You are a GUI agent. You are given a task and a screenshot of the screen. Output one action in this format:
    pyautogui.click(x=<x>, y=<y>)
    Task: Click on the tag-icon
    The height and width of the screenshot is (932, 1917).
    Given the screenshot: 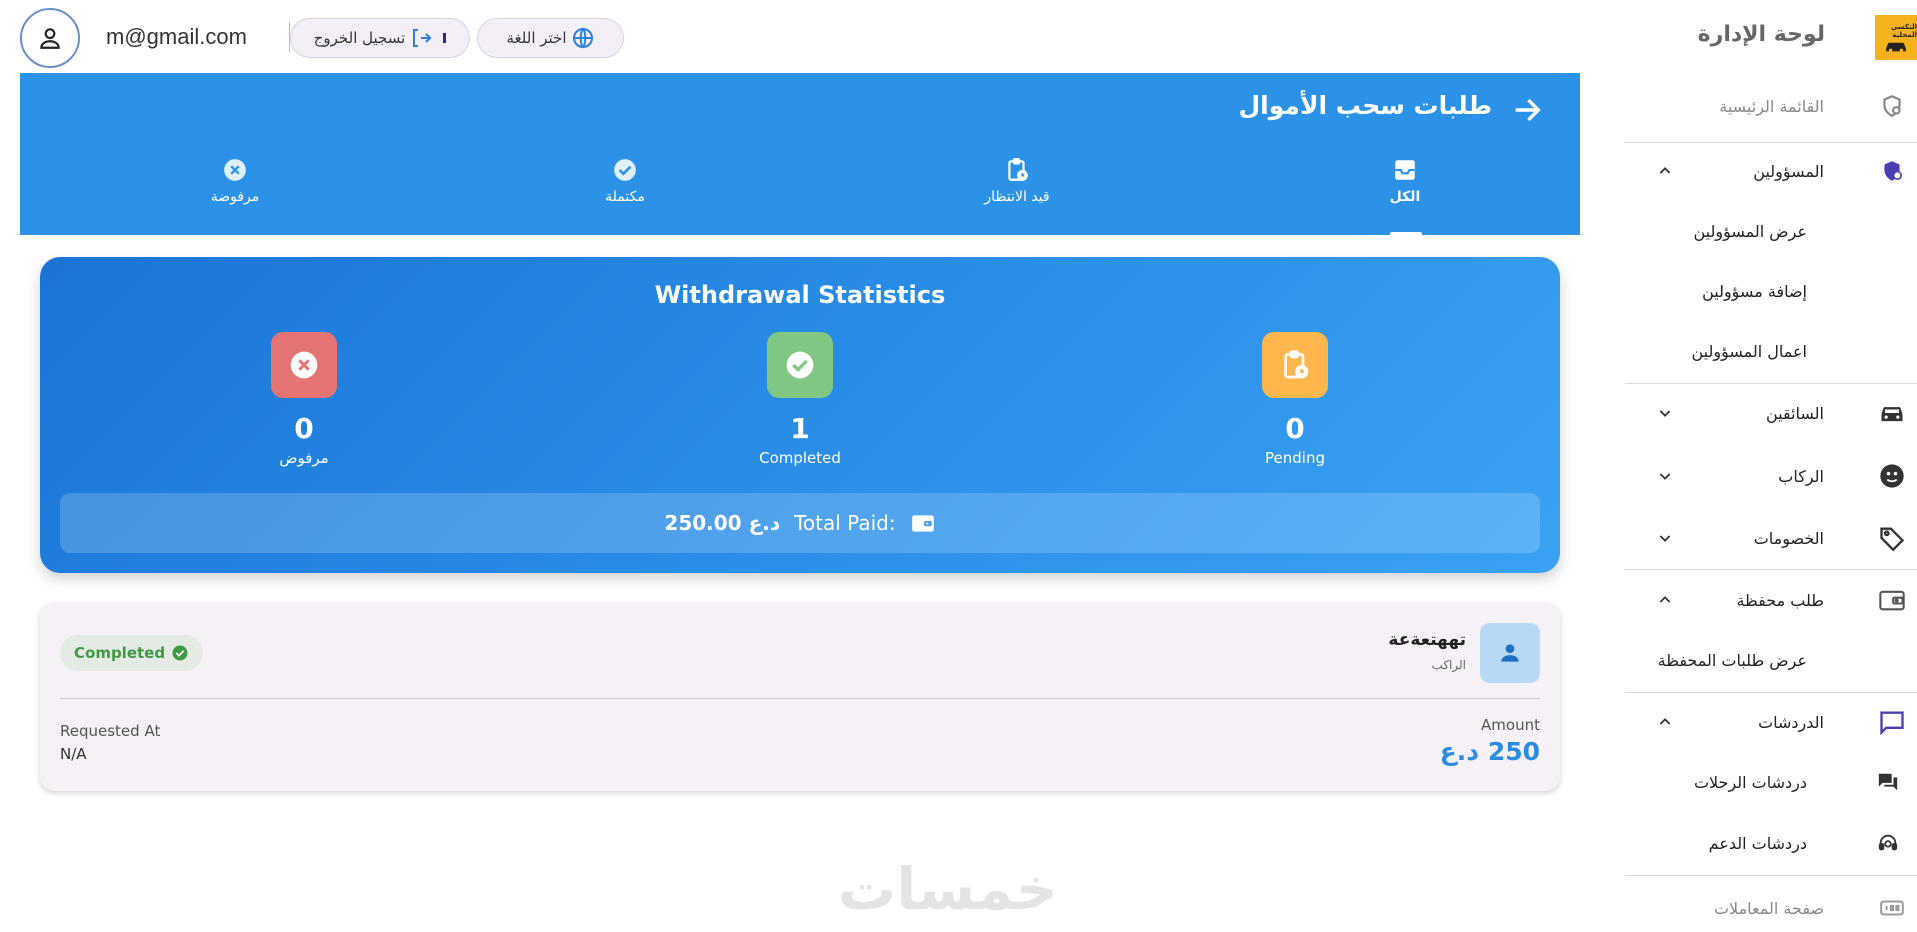 What is the action you would take?
    pyautogui.click(x=1892, y=538)
    